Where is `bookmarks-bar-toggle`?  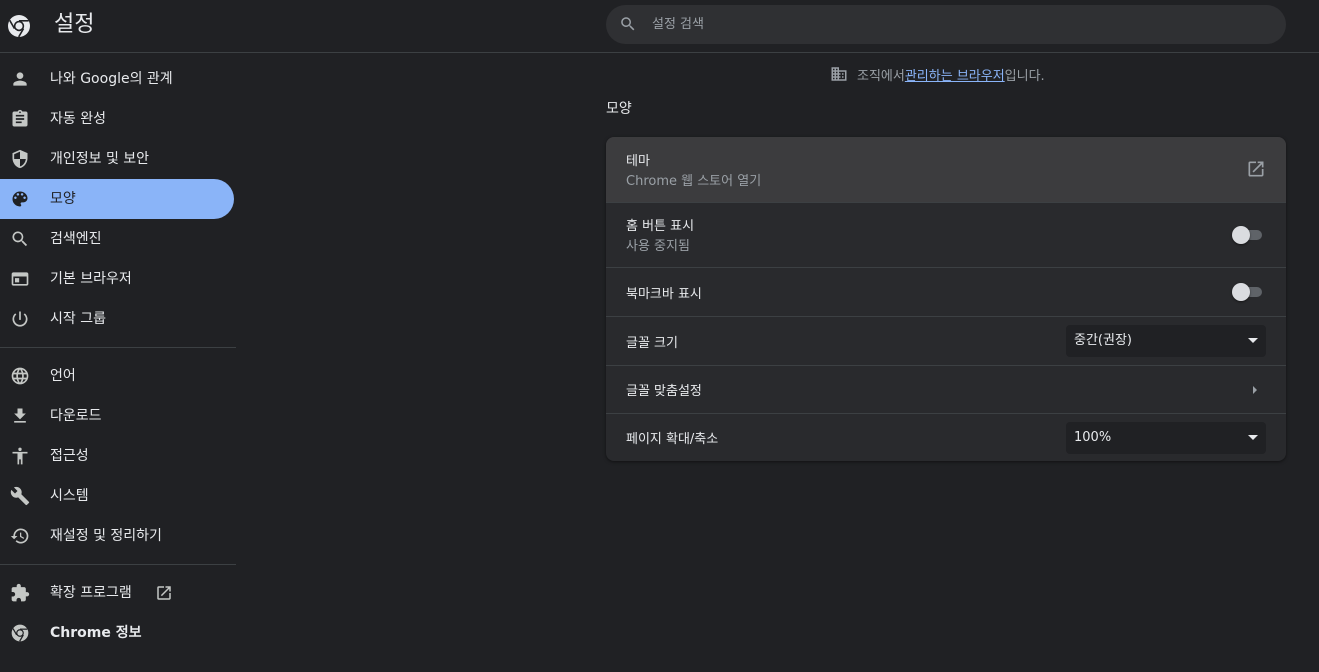 bookmarks-bar-toggle is located at coordinates (1248, 292).